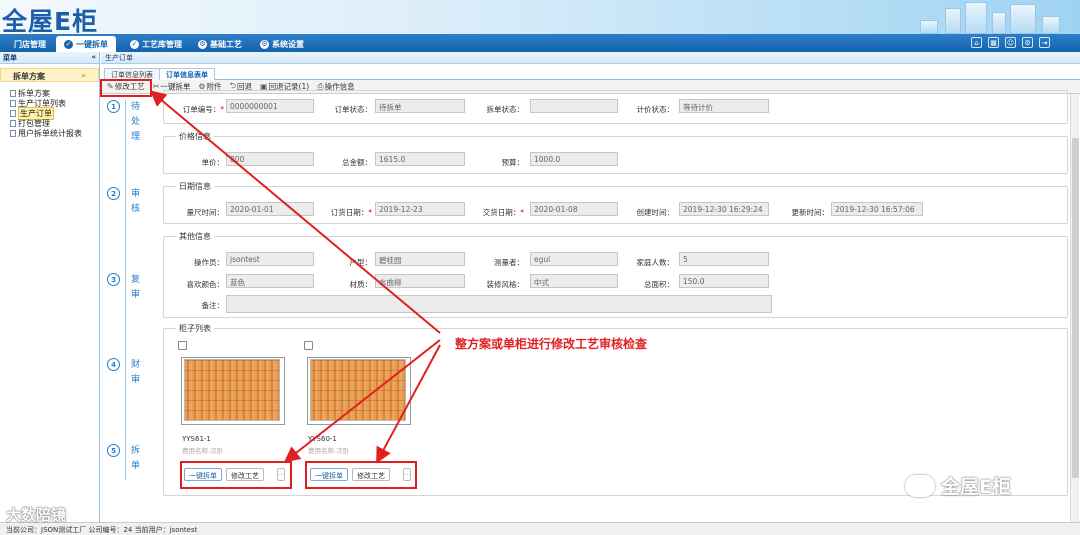 The image size is (1080, 535). Describe the element at coordinates (958, 485) in the screenshot. I see `watermark-right: 全屋E柜` at that location.